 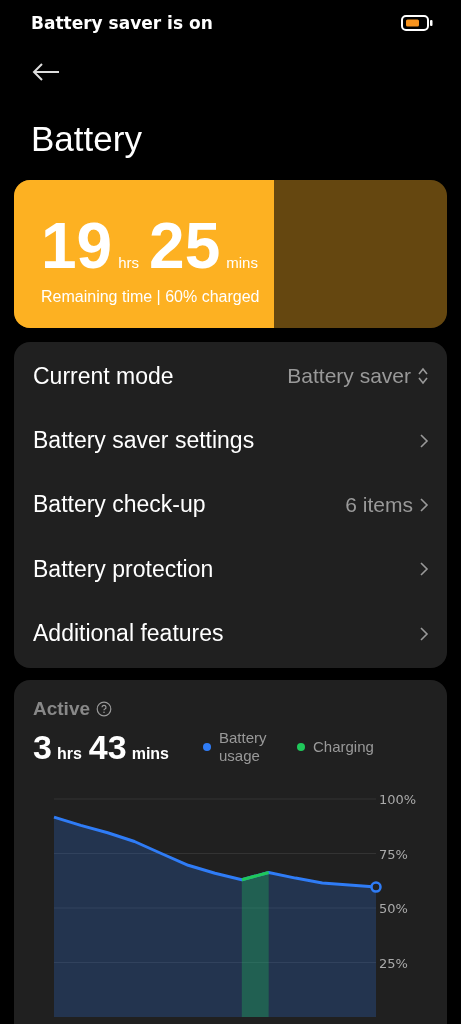 What do you see at coordinates (417, 23) in the screenshot?
I see `battery-icon` at bounding box center [417, 23].